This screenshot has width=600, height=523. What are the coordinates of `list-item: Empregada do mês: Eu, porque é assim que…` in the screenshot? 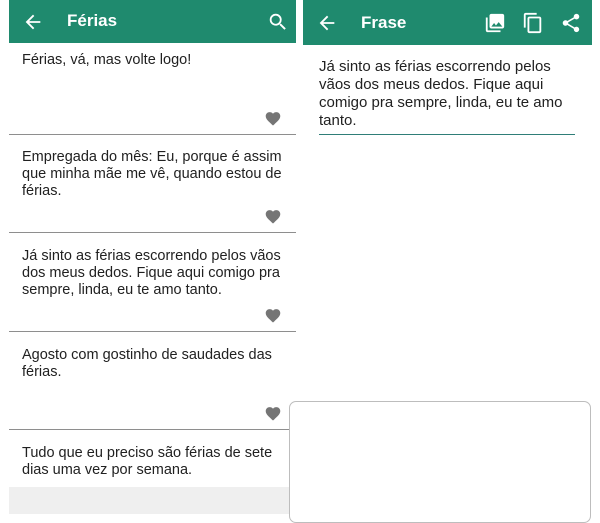 It's located at (152, 184).